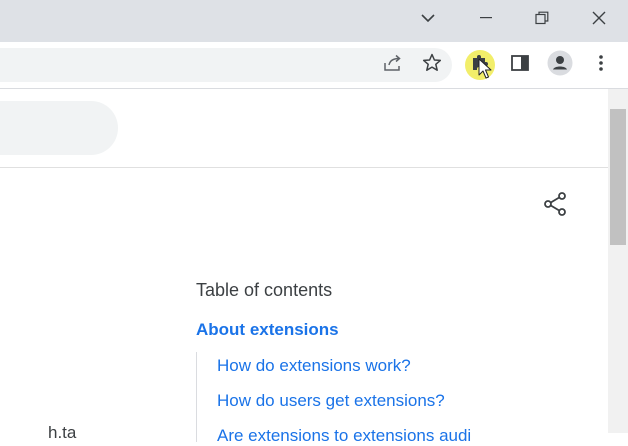 Image resolution: width=628 pixels, height=446 pixels. I want to click on body-text-fragment: h.ta, so click(62, 432).